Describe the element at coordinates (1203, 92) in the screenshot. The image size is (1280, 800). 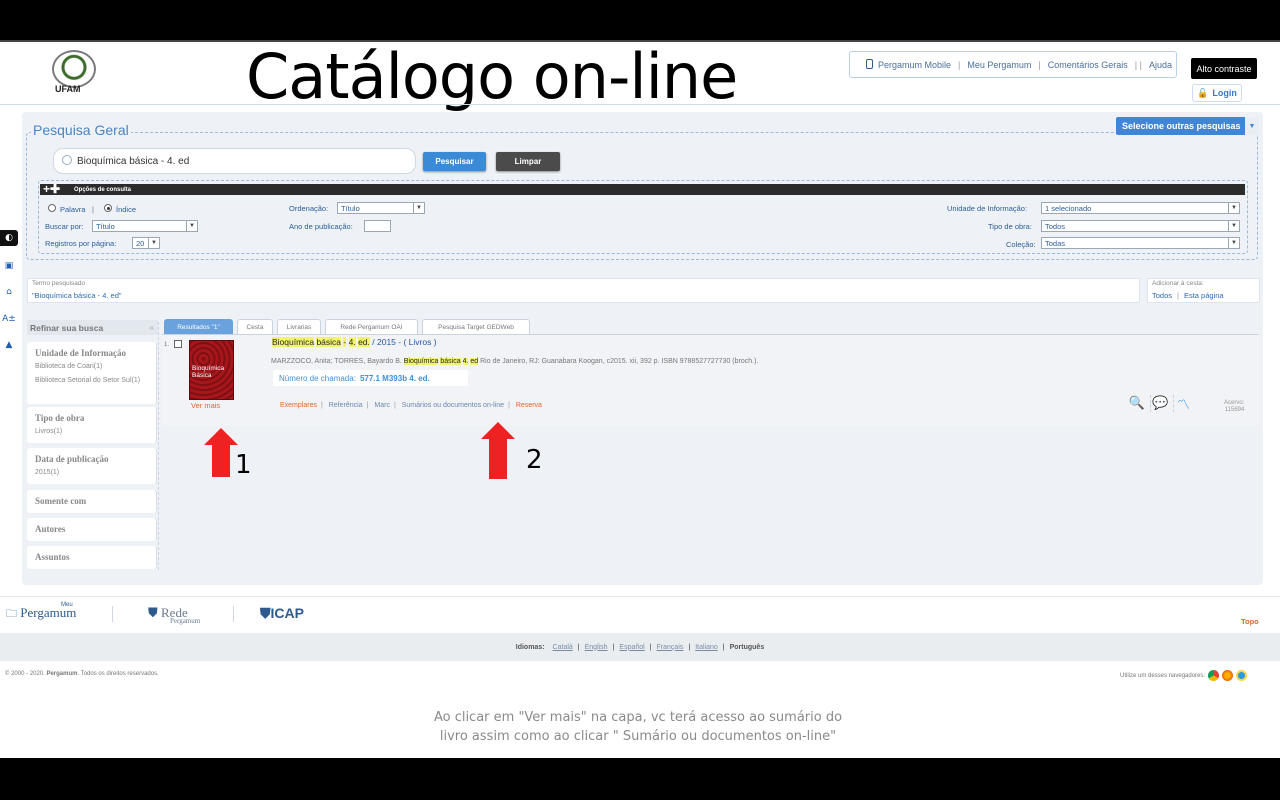
I see `lock-icon: 🔓` at that location.